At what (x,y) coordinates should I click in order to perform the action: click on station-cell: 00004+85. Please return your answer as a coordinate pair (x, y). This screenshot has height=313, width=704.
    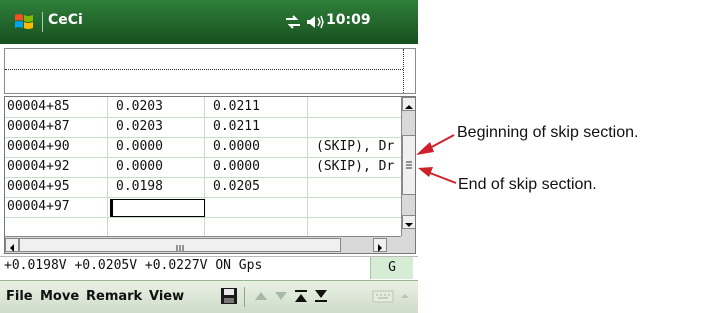
    Looking at the image, I should click on (56, 107).